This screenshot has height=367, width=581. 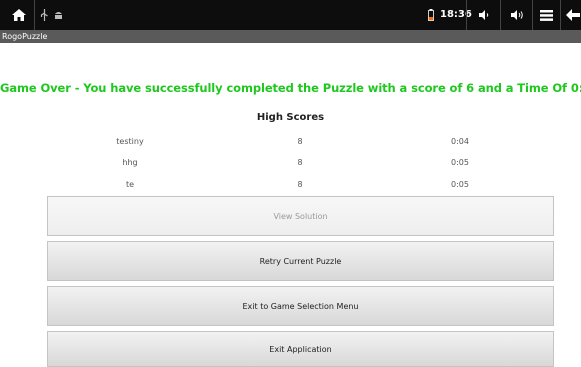 What do you see at coordinates (572, 15) in the screenshot?
I see `back-icon` at bounding box center [572, 15].